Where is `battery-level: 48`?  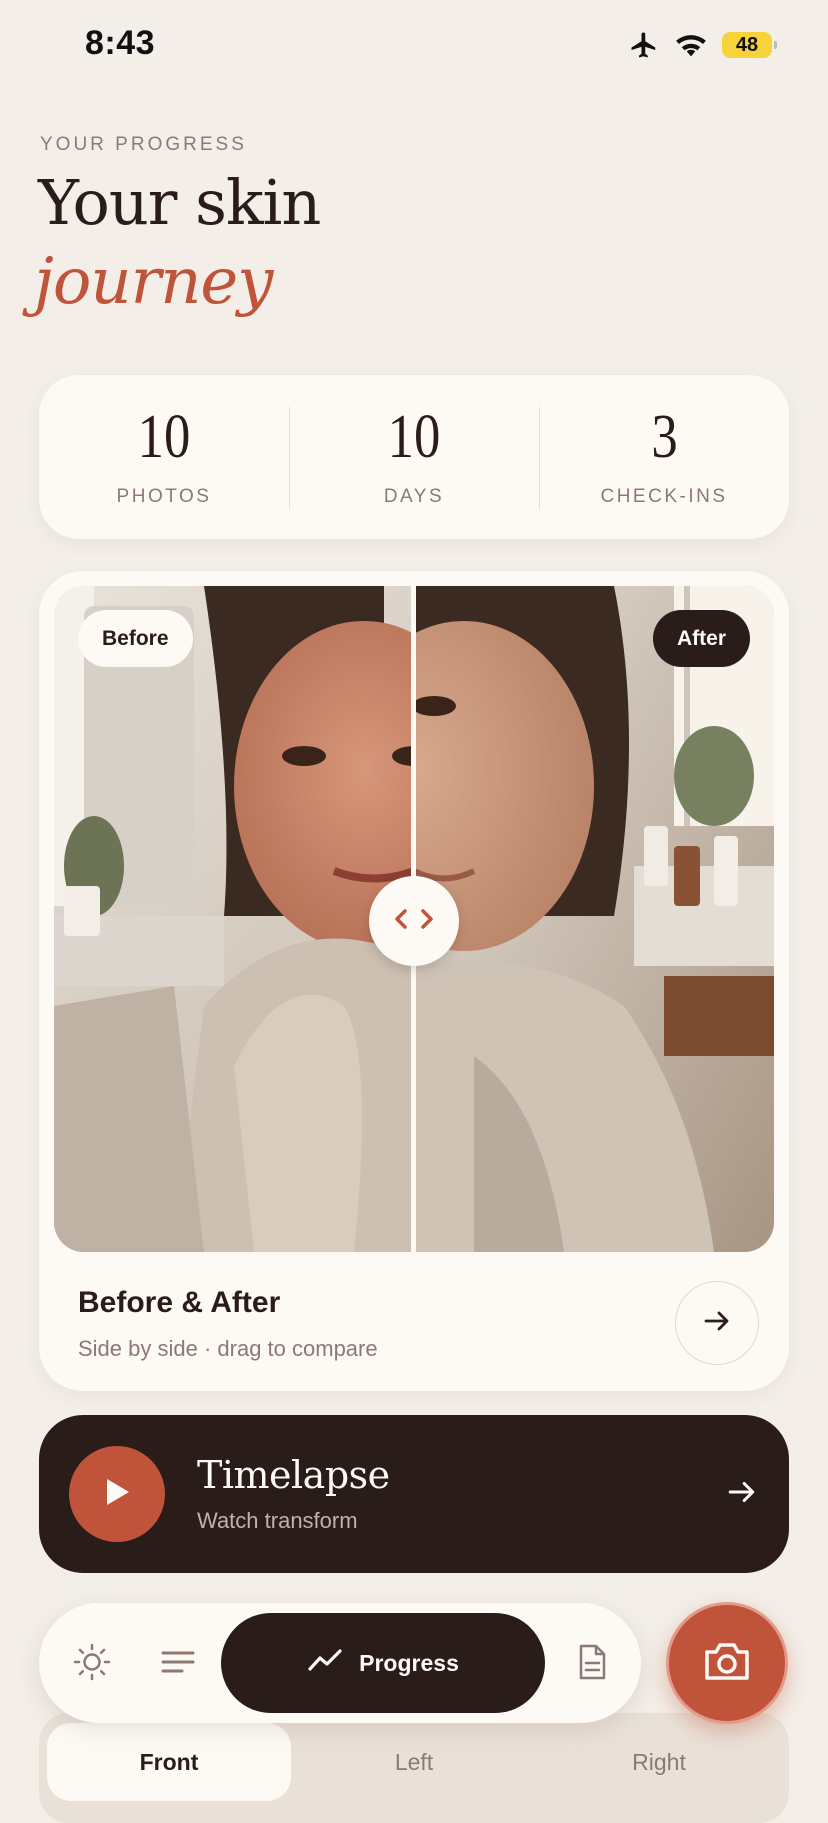
battery-level: 48 is located at coordinates (747, 44).